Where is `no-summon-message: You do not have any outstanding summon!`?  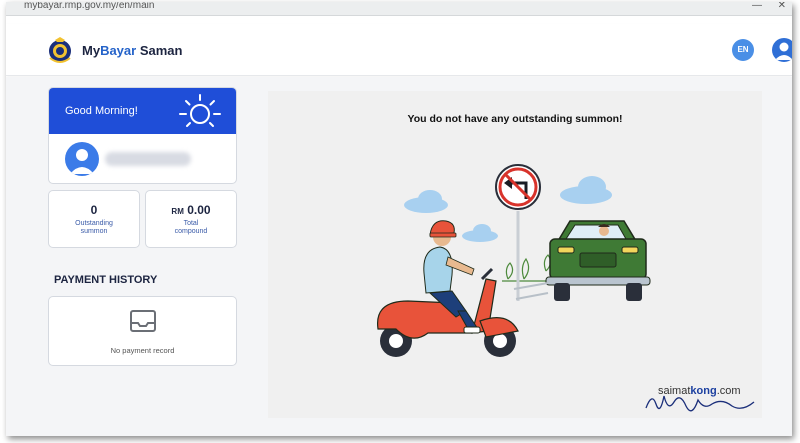 no-summon-message: You do not have any outstanding summon! is located at coordinates (515, 119).